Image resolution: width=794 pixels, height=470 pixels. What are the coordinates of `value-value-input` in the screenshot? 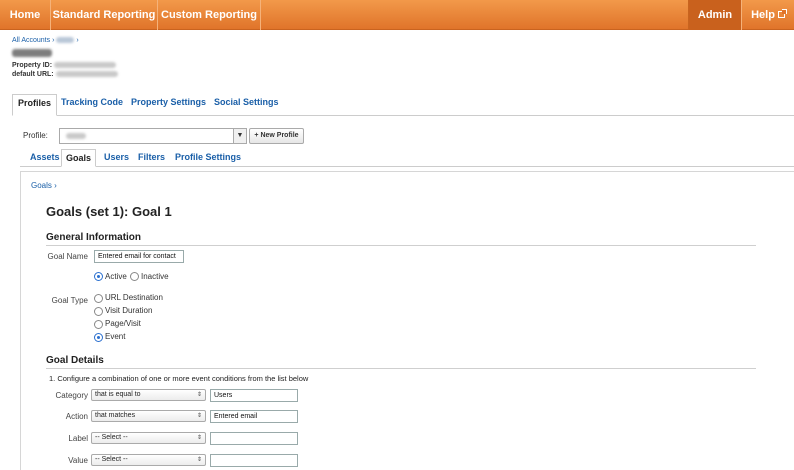 It's located at (254, 460).